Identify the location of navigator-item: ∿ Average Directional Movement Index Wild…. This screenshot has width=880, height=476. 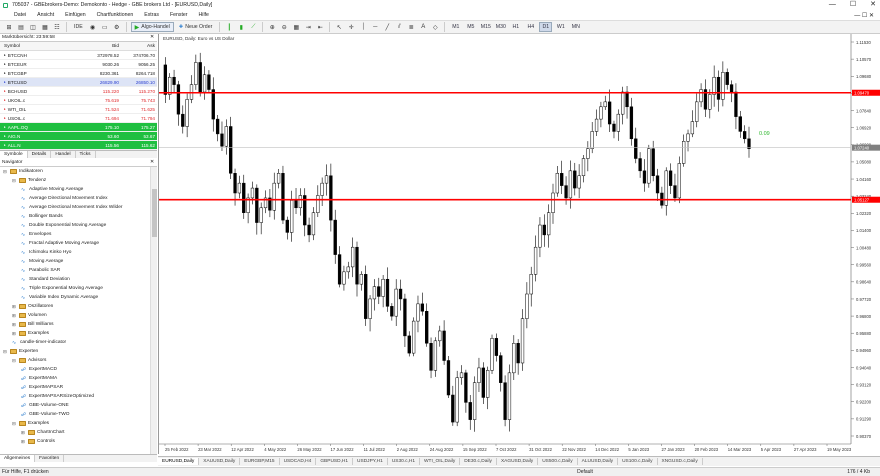
(72, 207).